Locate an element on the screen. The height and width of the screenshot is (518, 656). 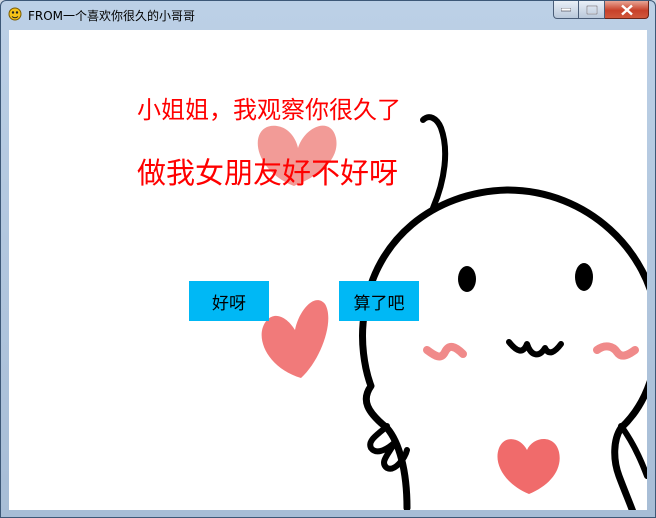
maximize-icon is located at coordinates (591, 9).